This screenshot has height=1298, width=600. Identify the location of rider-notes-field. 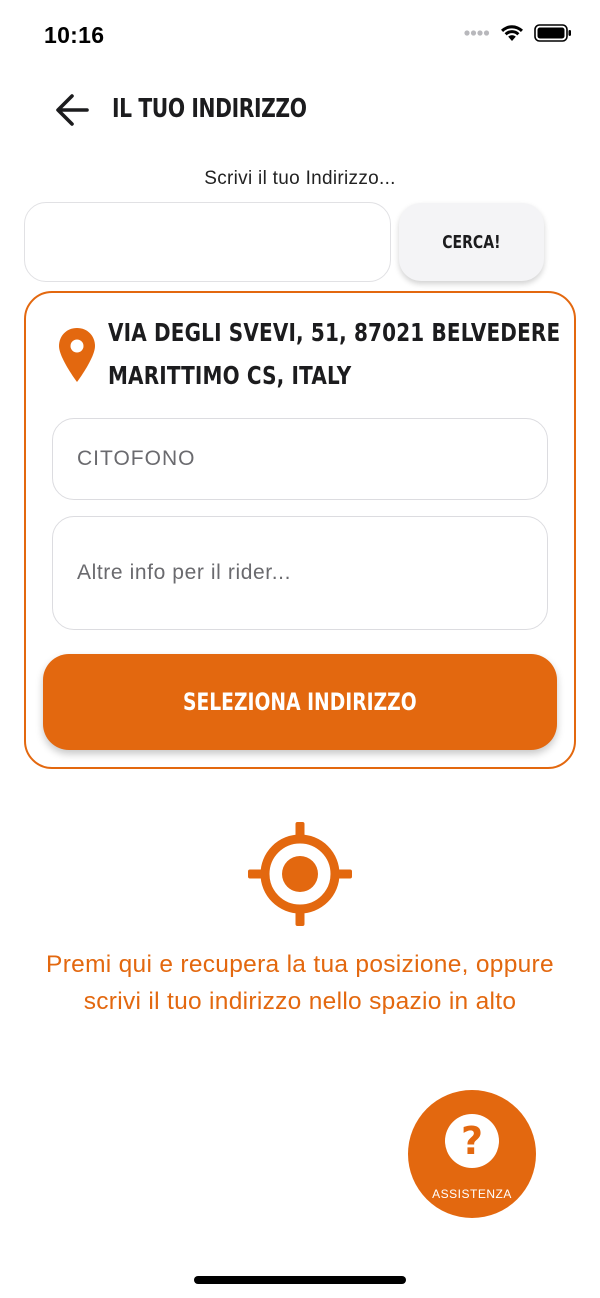
(300, 573).